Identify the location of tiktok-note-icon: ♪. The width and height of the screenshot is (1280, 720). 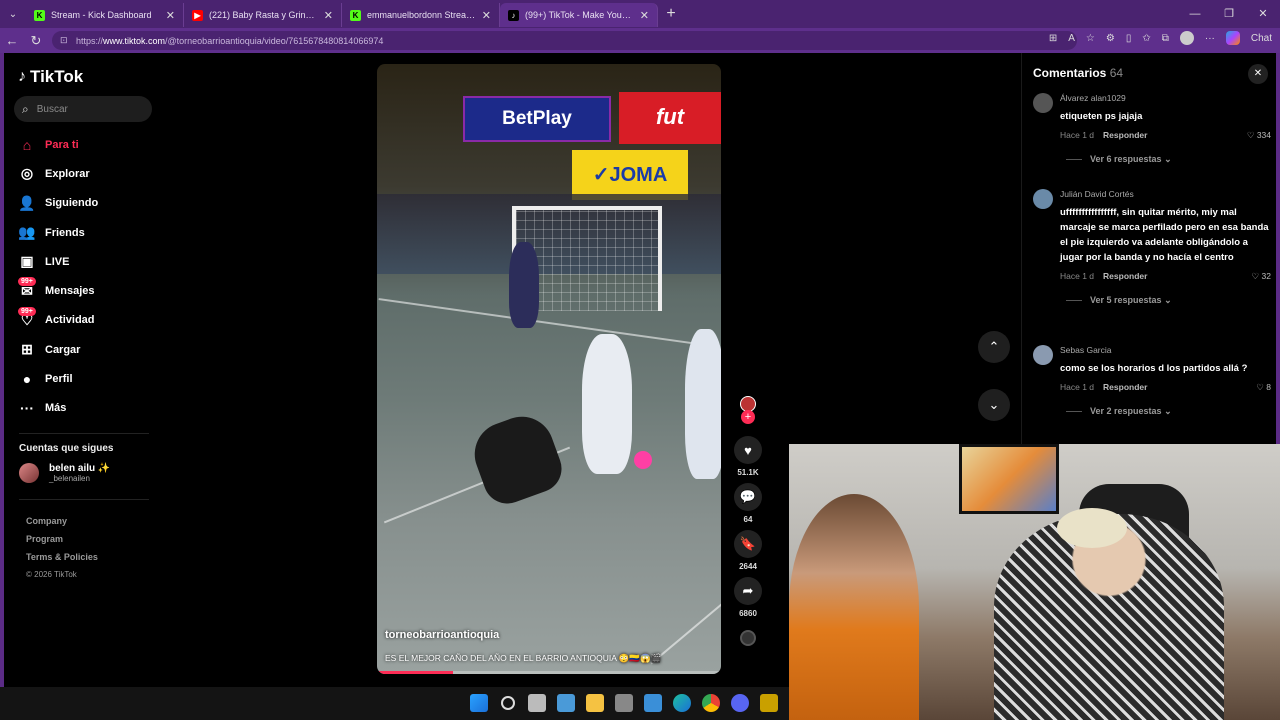
(22, 76).